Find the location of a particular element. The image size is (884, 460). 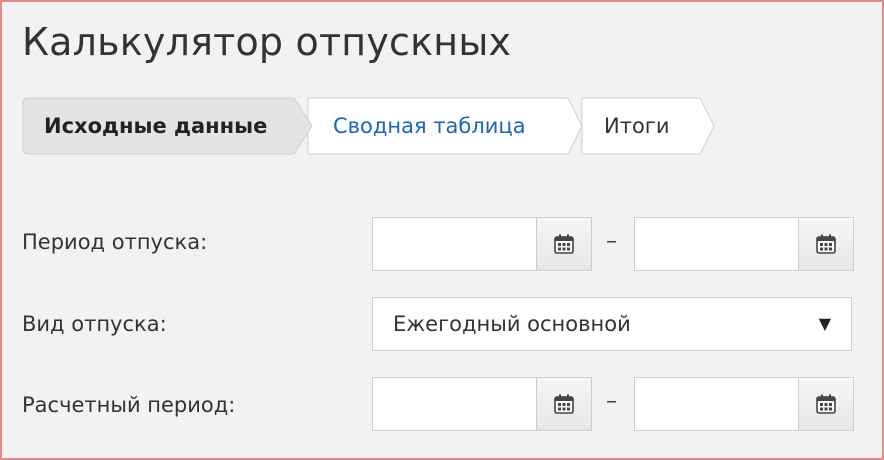

vacation-period-from-calendar-button is located at coordinates (563, 244).